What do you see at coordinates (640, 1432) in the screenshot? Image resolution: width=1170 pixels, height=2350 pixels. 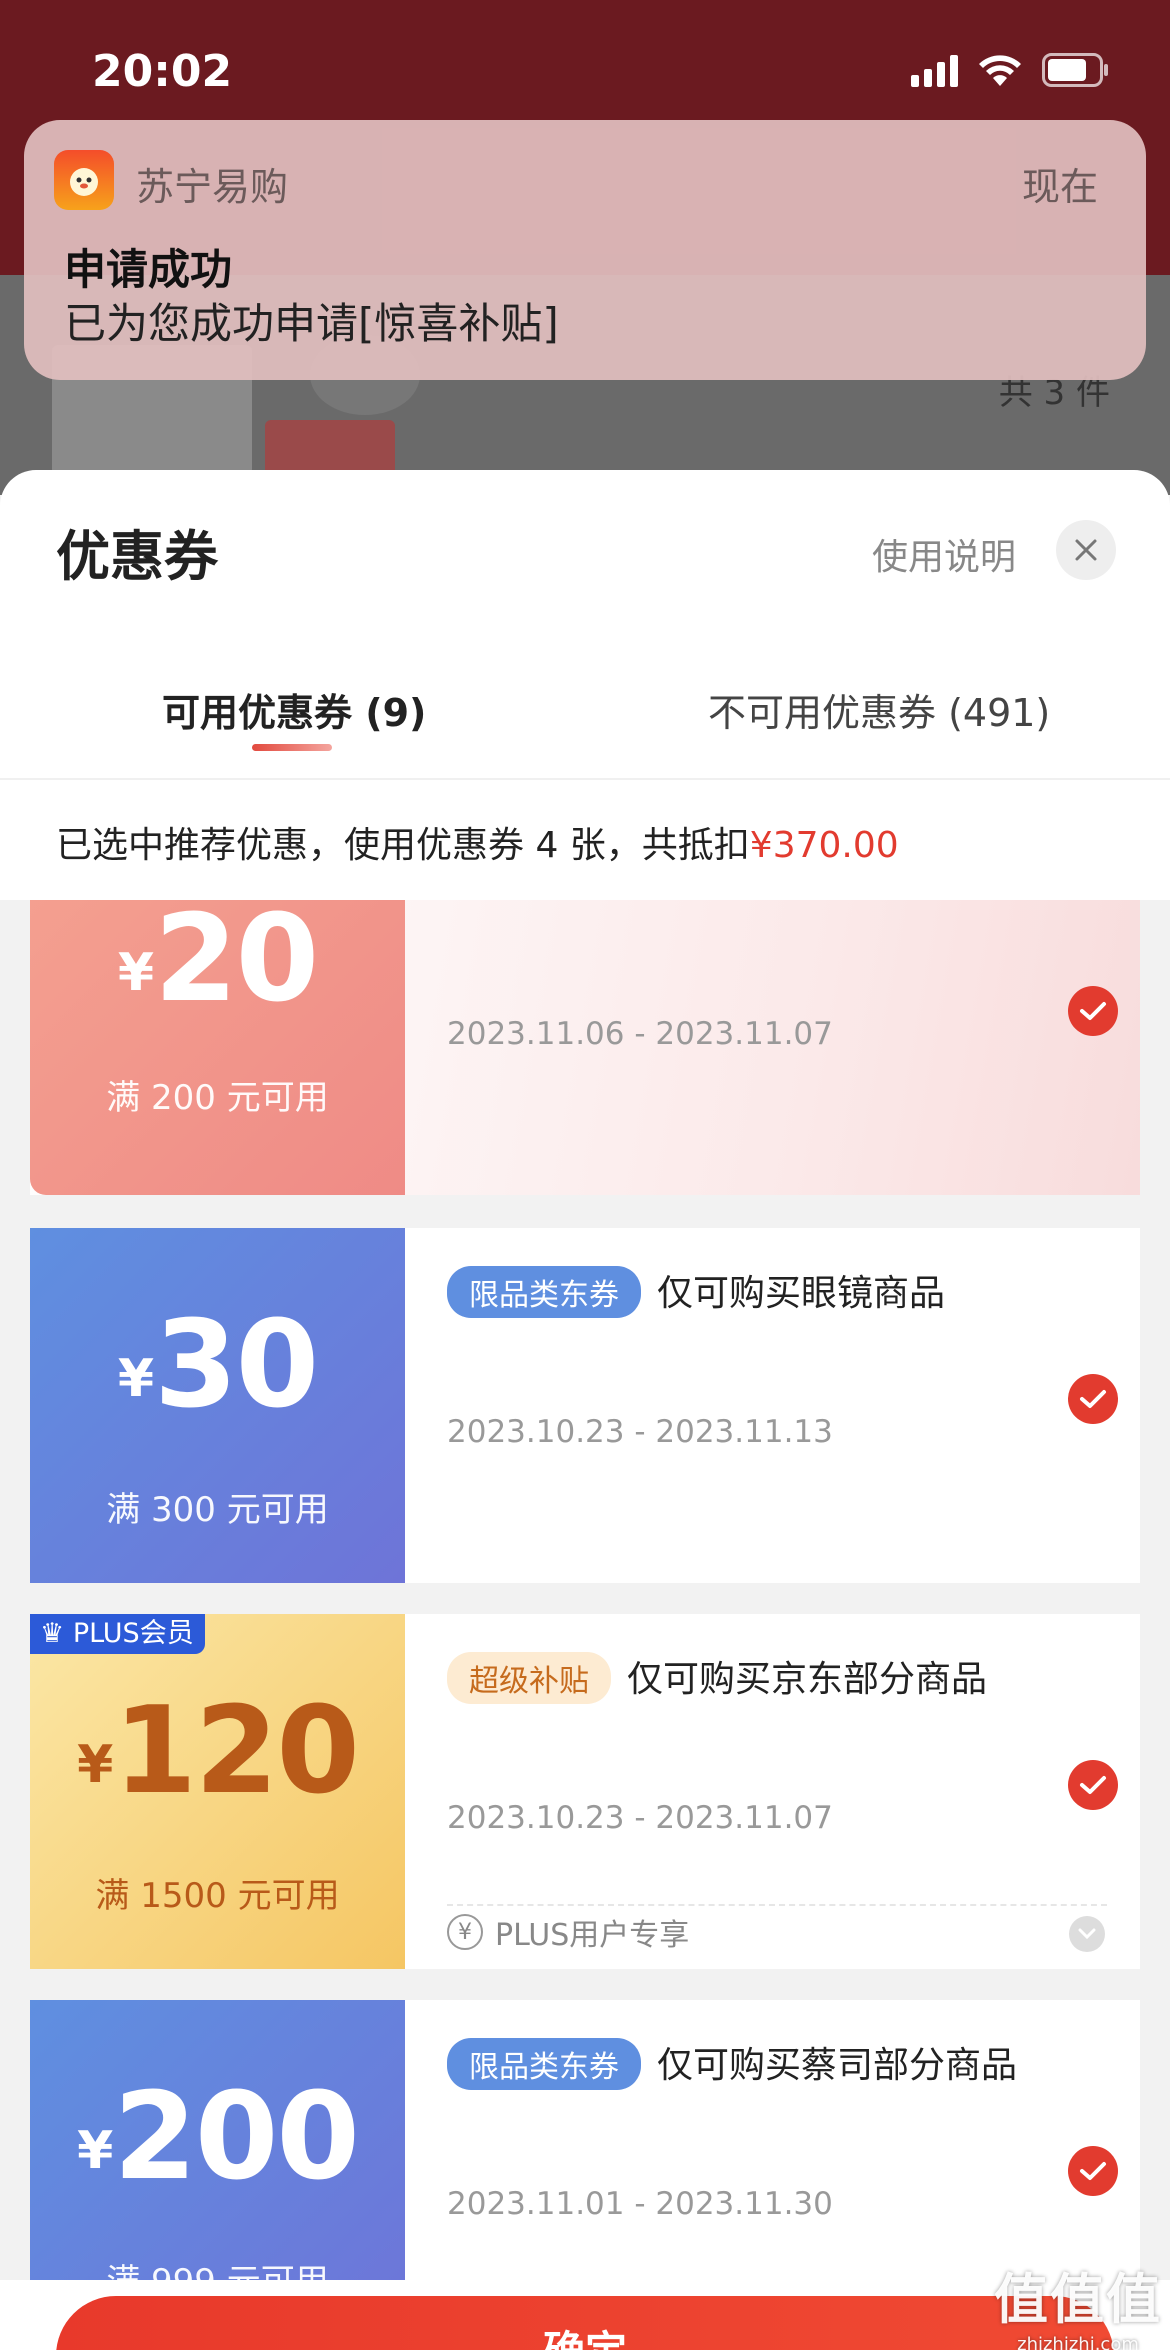 I see `coupon-date-range: 2023.10.23 - 2023.11.13` at bounding box center [640, 1432].